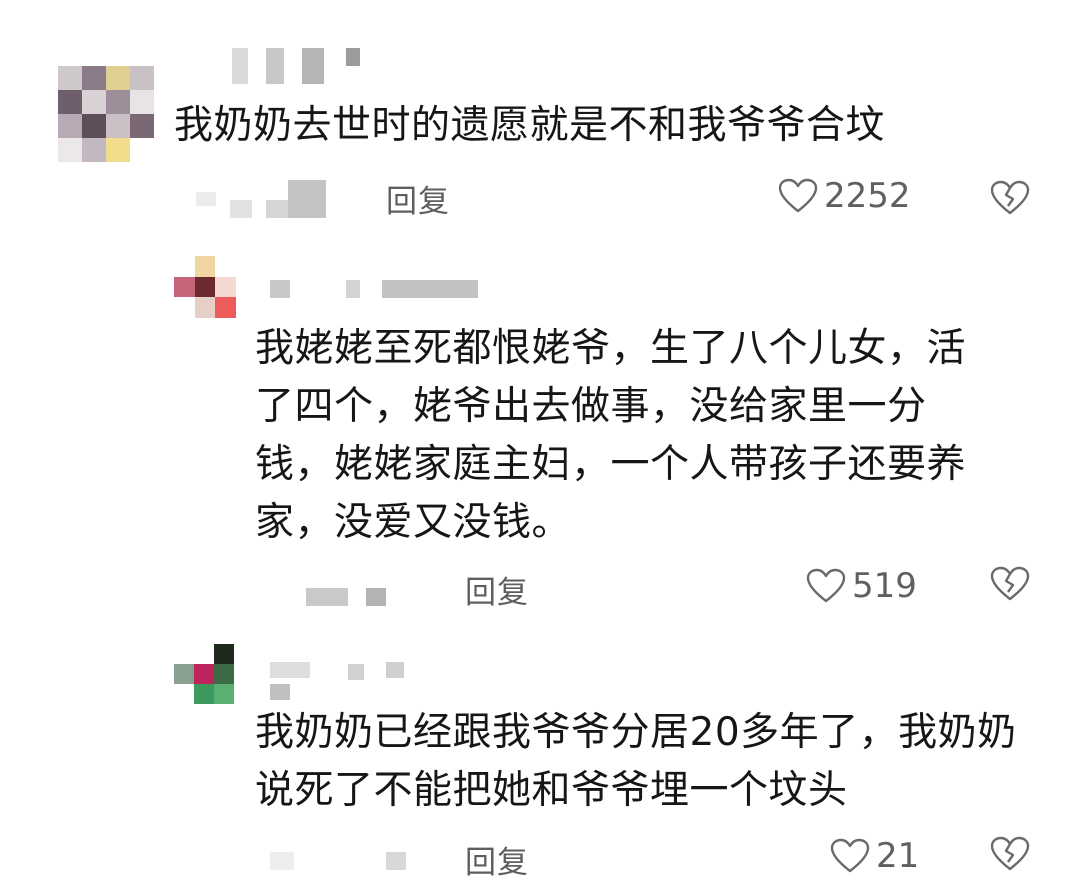 The height and width of the screenshot is (895, 1080). I want to click on like-count: 2252, so click(867, 196).